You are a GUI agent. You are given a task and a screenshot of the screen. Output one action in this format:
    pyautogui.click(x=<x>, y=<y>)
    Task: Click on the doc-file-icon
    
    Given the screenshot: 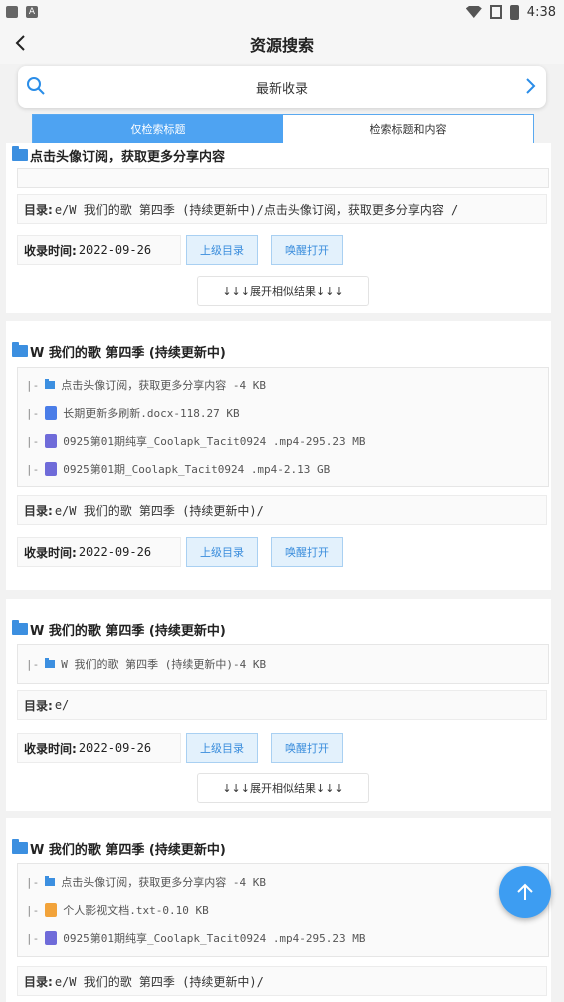 What is the action you would take?
    pyautogui.click(x=51, y=413)
    